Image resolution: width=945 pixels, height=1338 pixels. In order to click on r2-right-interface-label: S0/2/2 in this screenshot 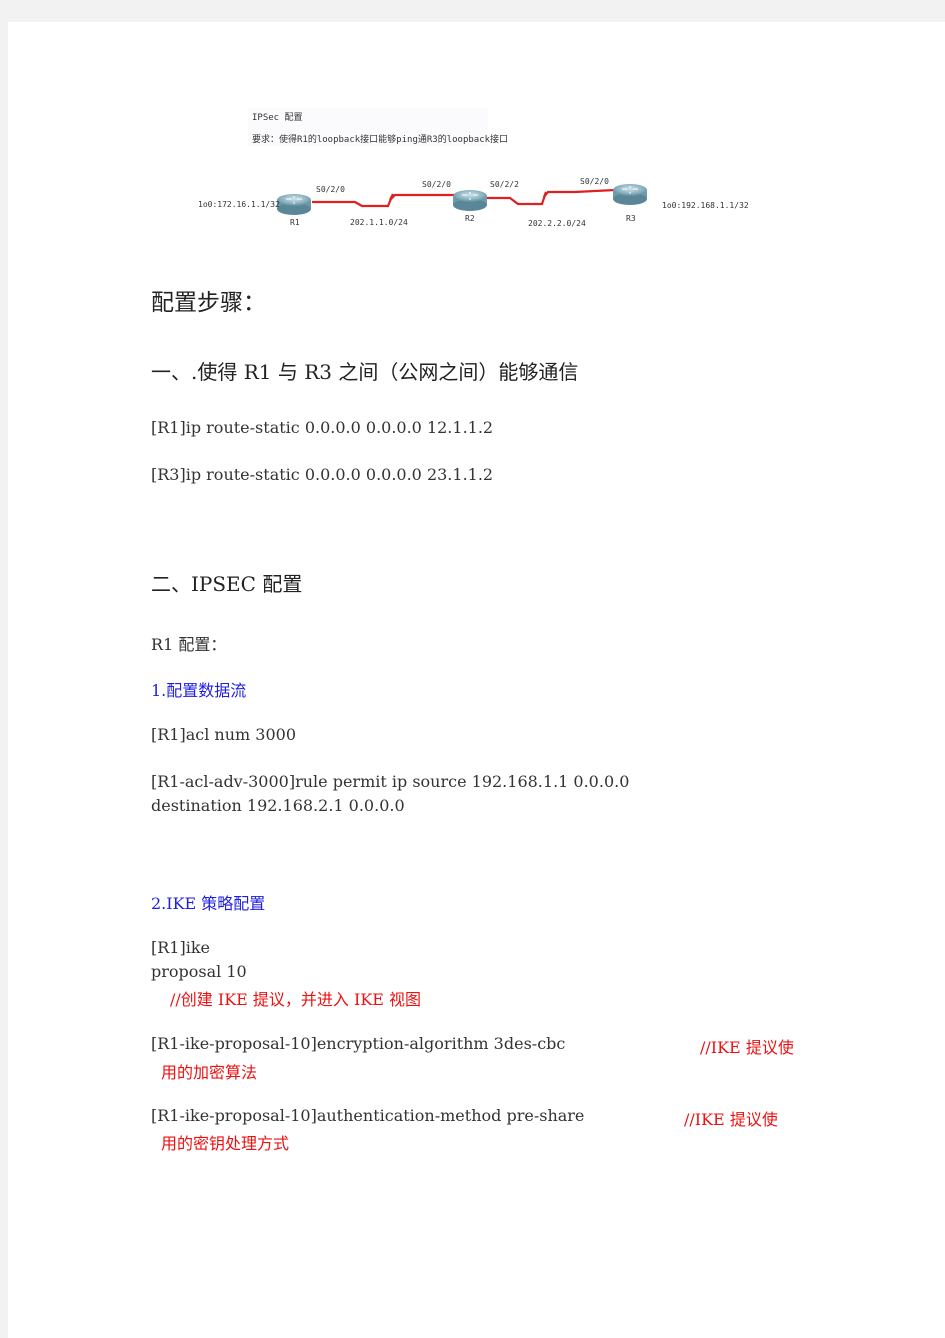, I will do `click(504, 184)`.